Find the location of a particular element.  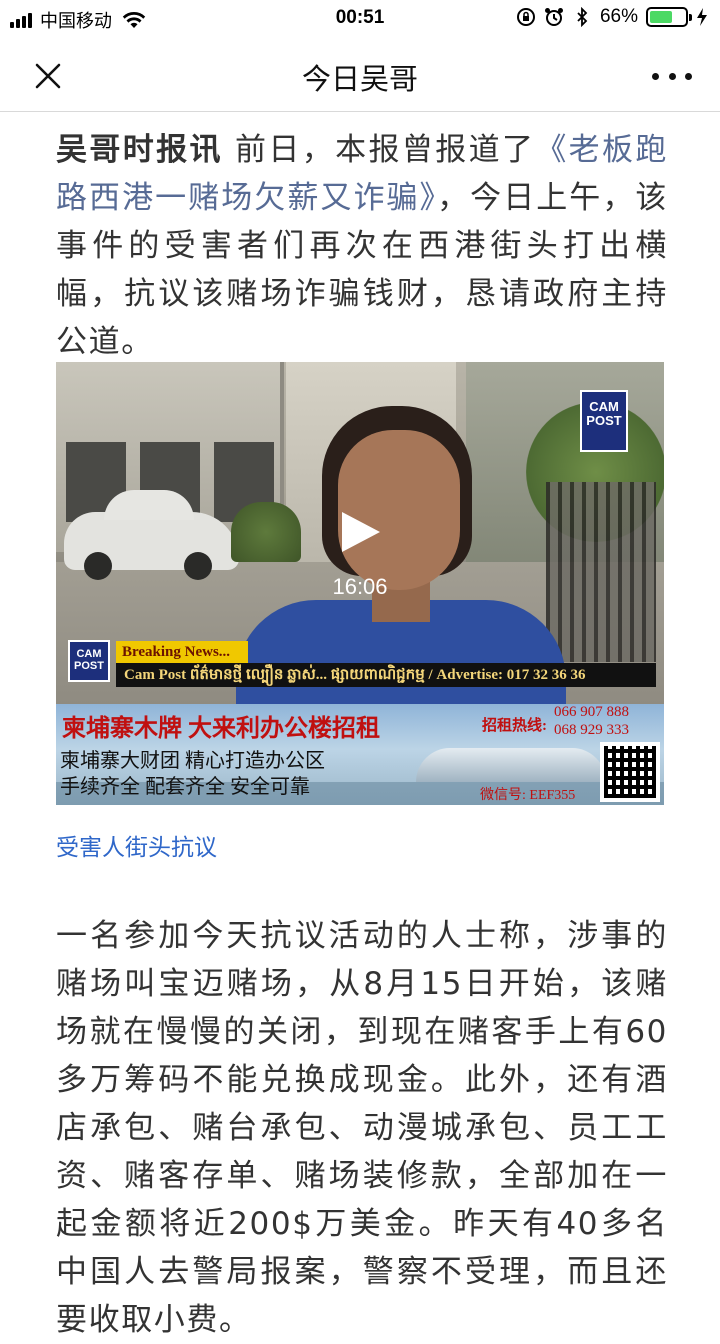

orientation-lock-icon is located at coordinates (525, 17).